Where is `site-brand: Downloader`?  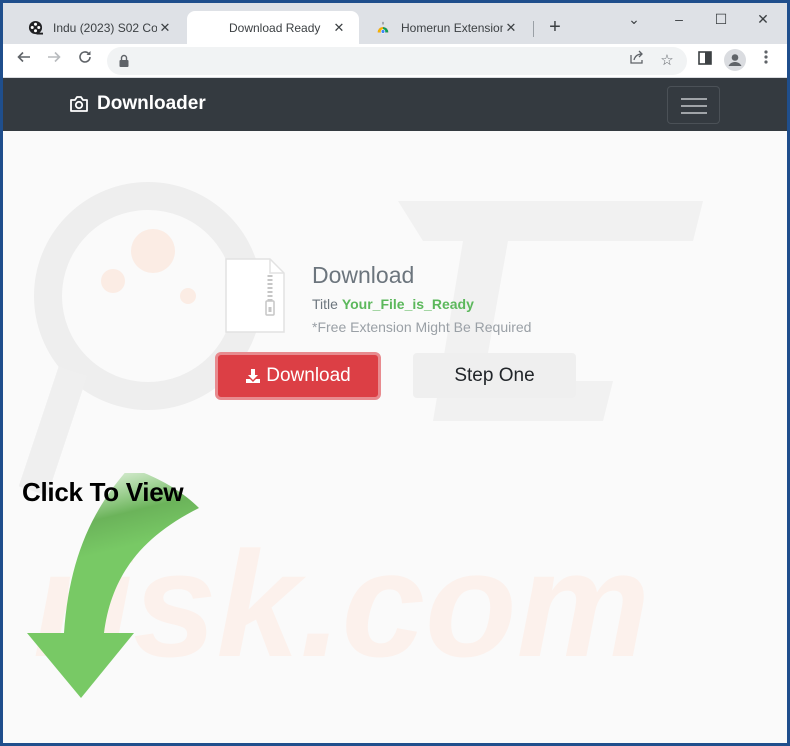
site-brand: Downloader is located at coordinates (137, 104).